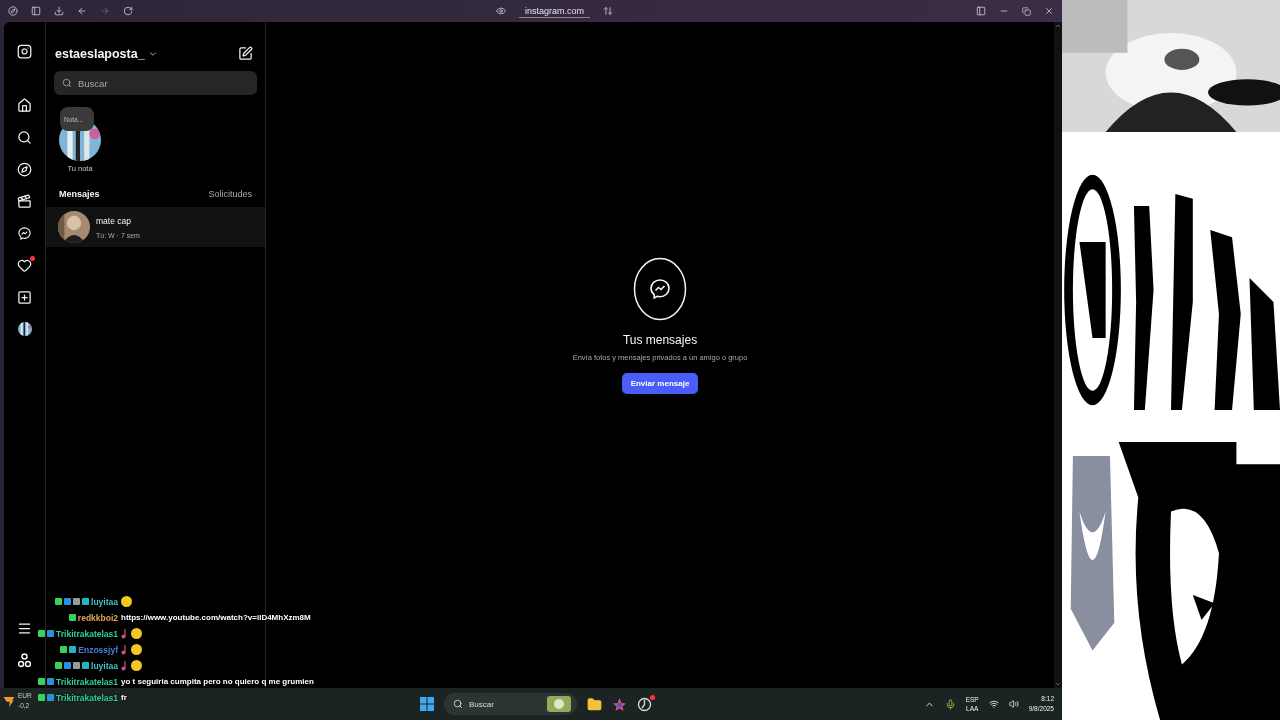 The image size is (1280, 720). I want to click on compass-icon, so click(24, 169).